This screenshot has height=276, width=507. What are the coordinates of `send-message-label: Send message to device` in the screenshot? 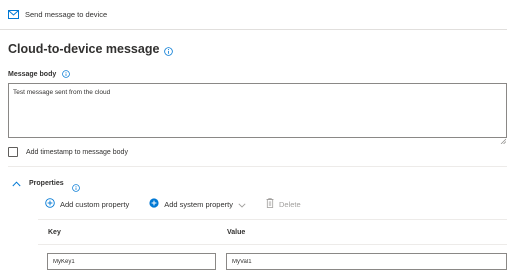 It's located at (66, 14).